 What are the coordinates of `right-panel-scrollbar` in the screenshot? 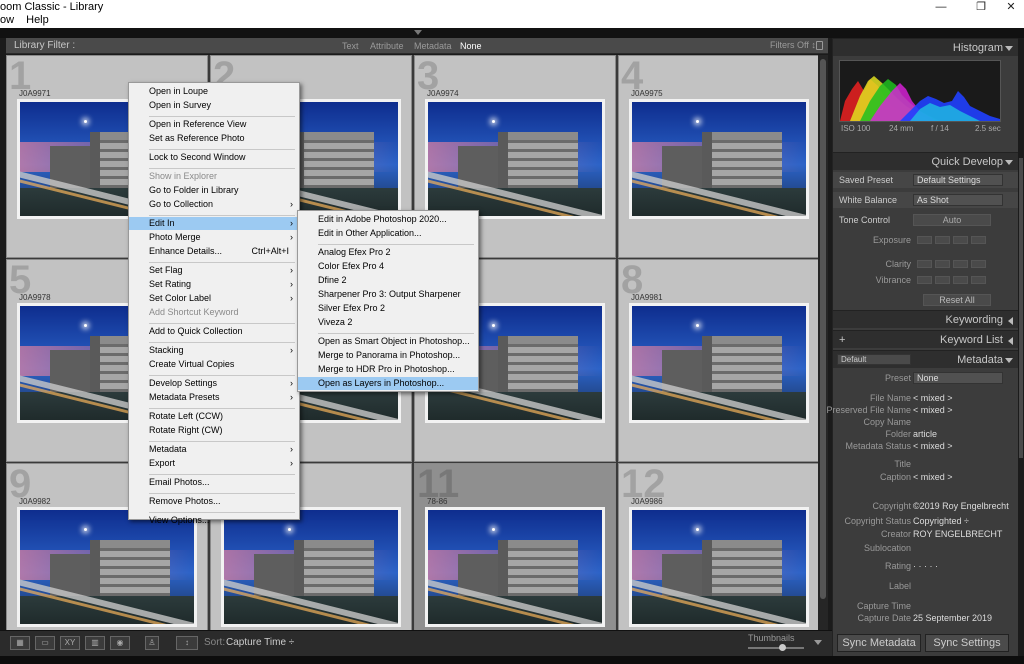 It's located at (1021, 347).